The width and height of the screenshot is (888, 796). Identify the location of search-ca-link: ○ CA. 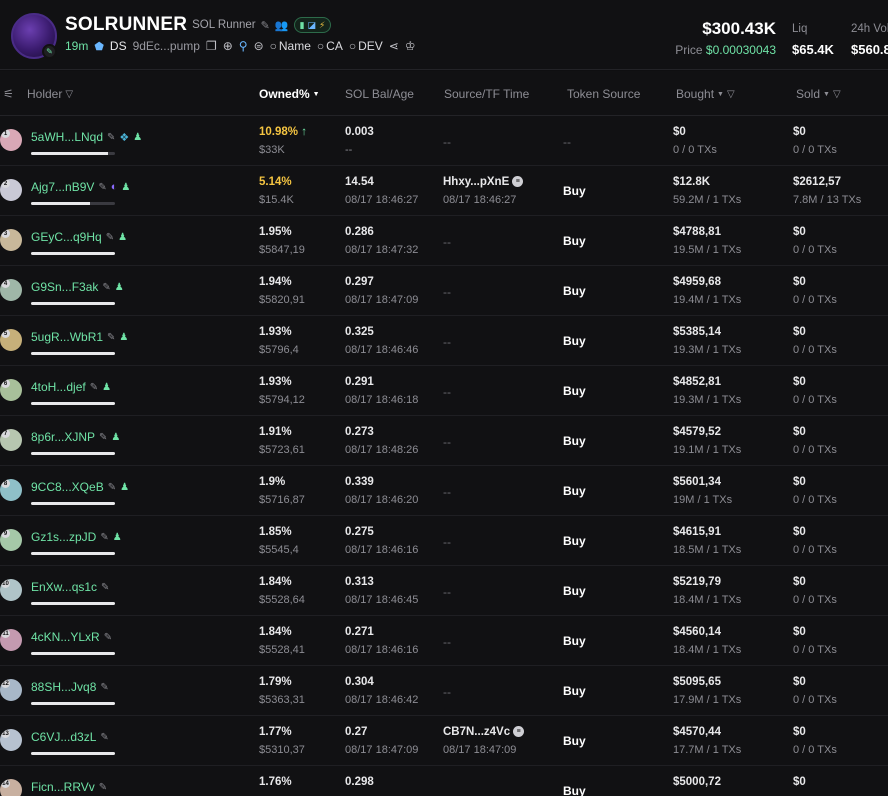
(330, 46).